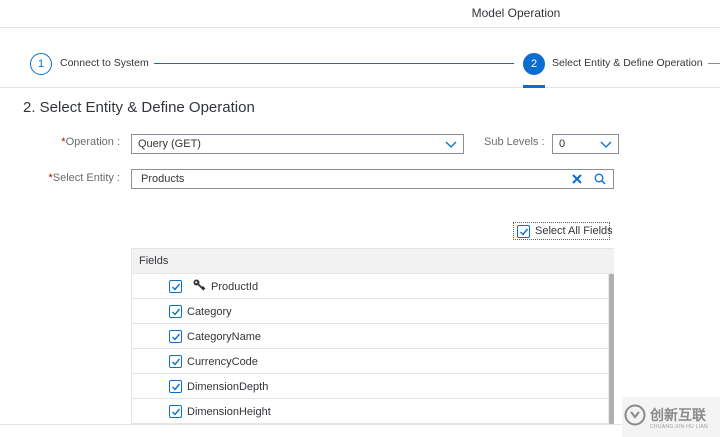 This screenshot has width=720, height=437. Describe the element at coordinates (516, 13) in the screenshot. I see `page-title: Model Operation` at that location.